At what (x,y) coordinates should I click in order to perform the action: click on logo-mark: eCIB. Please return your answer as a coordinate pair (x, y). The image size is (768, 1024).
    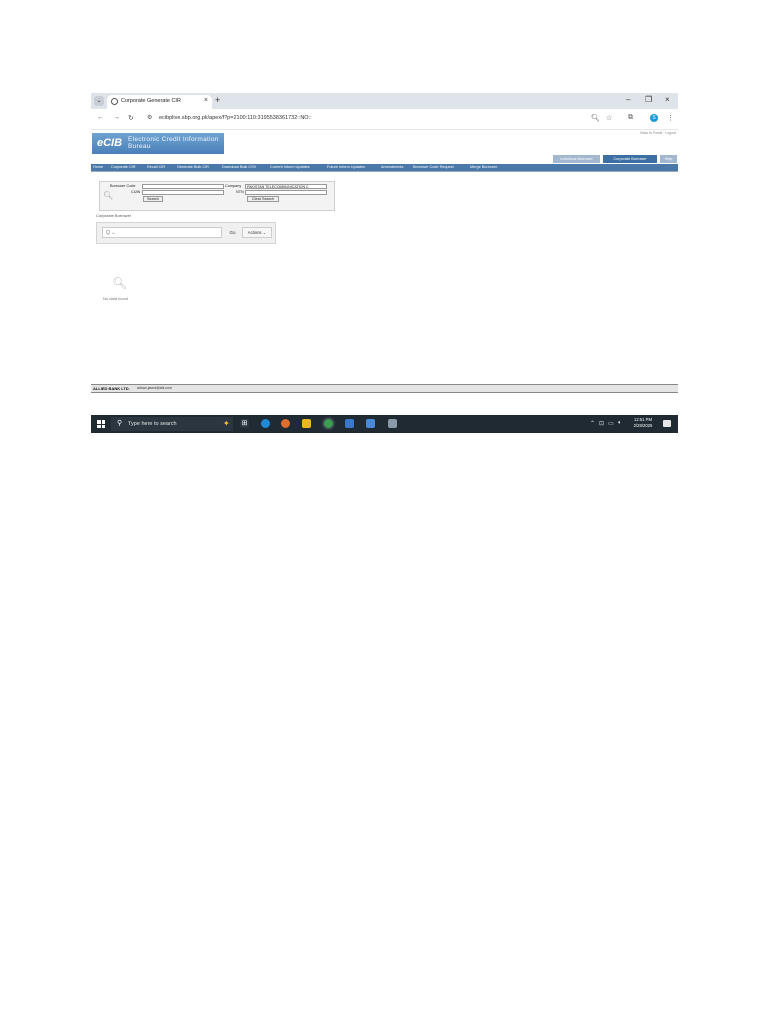
    Looking at the image, I should click on (110, 143).